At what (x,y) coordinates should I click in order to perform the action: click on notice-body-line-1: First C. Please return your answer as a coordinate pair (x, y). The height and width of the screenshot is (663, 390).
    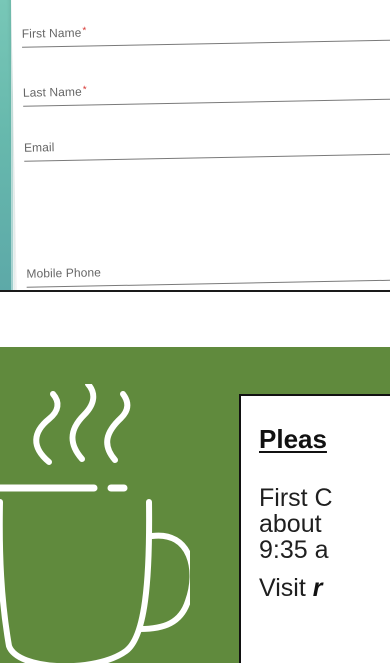
    Looking at the image, I should click on (296, 498).